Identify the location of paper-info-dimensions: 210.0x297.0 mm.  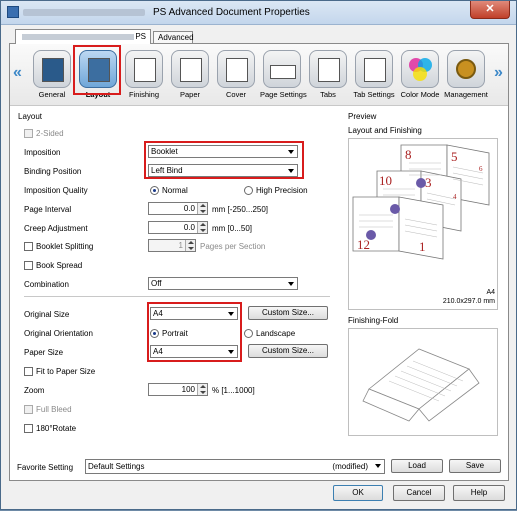
(468, 301).